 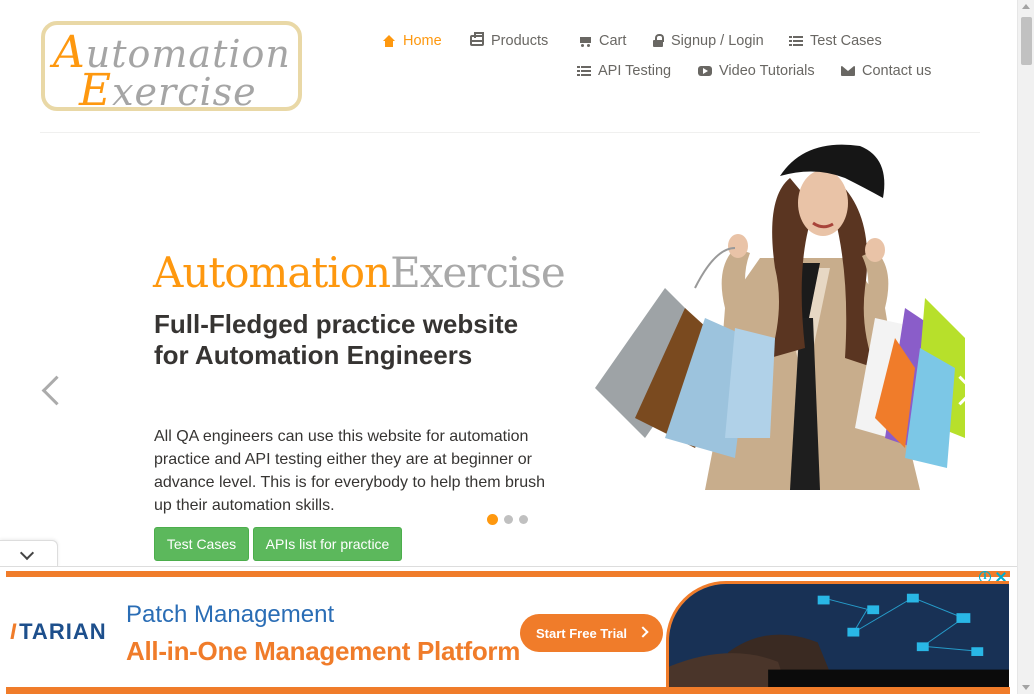 What do you see at coordinates (835, 41) in the screenshot?
I see `nav-test-cases: Test Cases` at bounding box center [835, 41].